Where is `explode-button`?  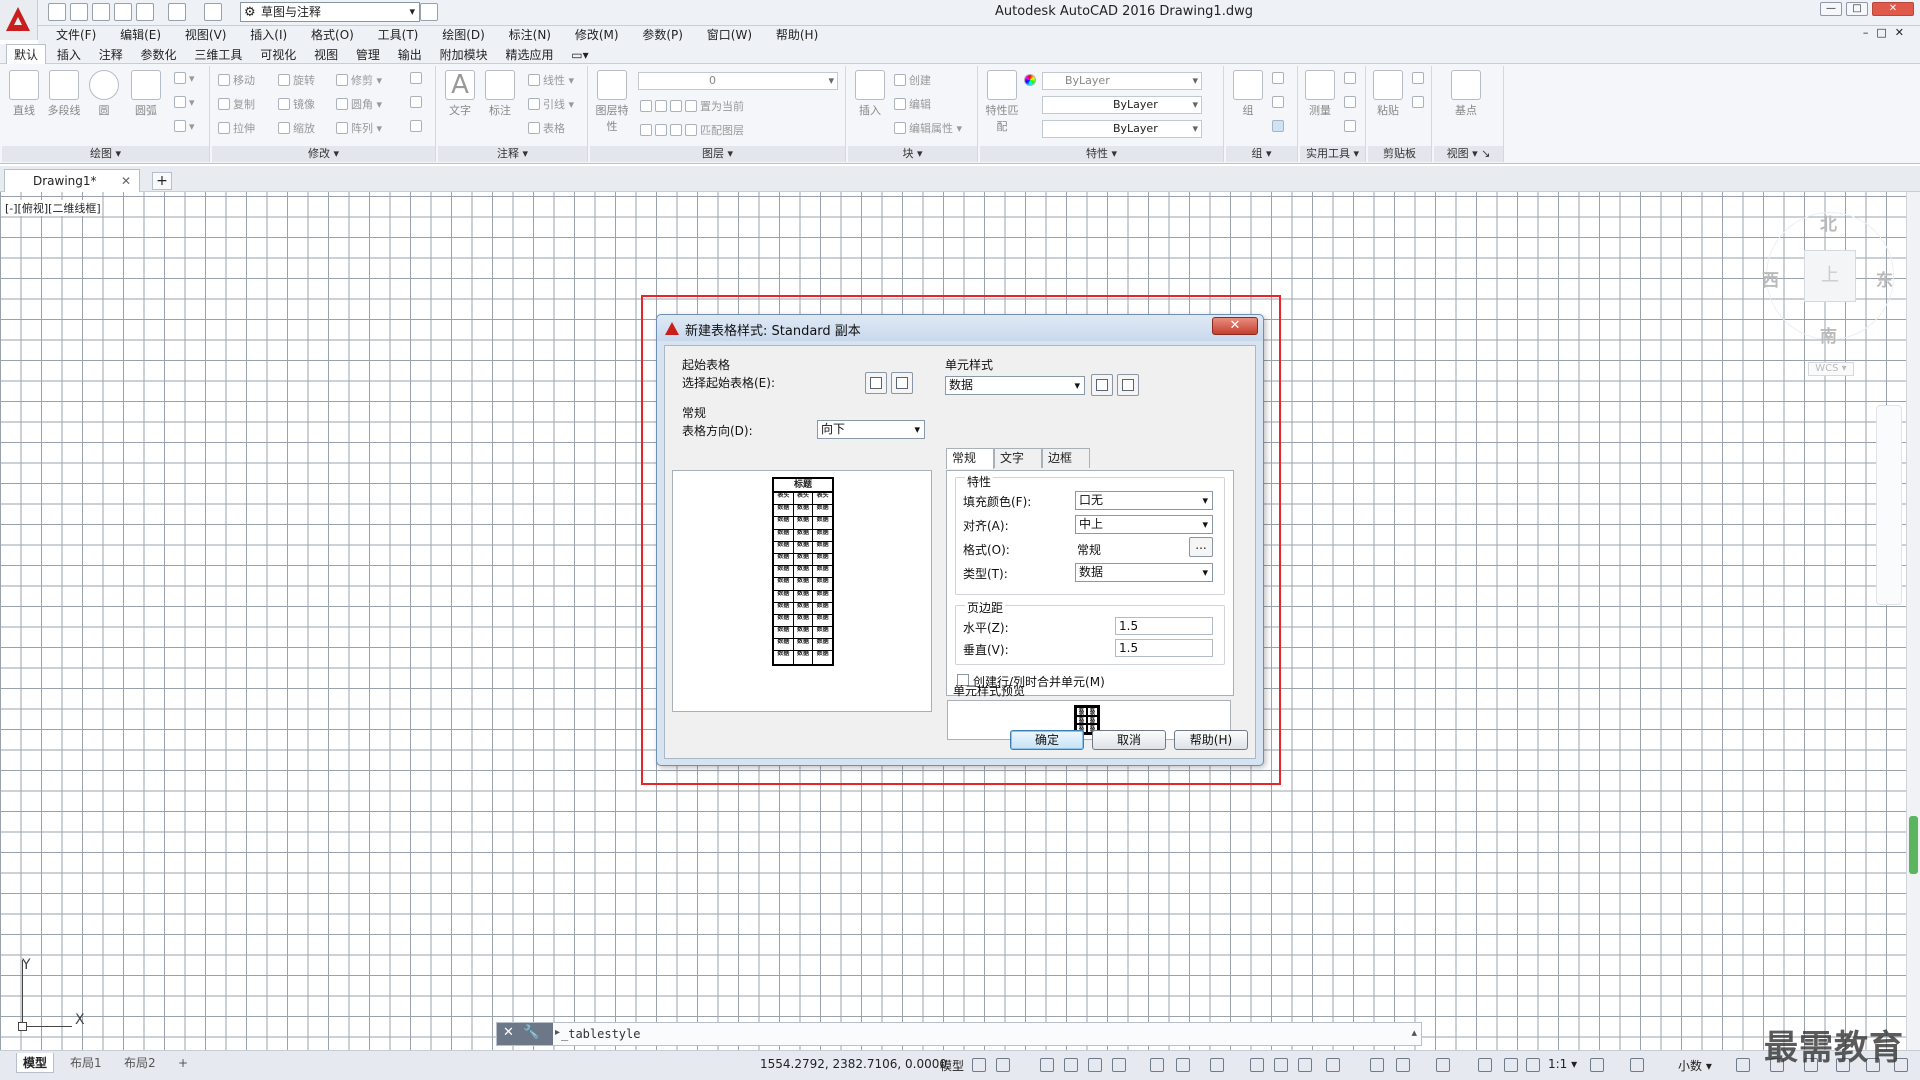 explode-button is located at coordinates (417, 102).